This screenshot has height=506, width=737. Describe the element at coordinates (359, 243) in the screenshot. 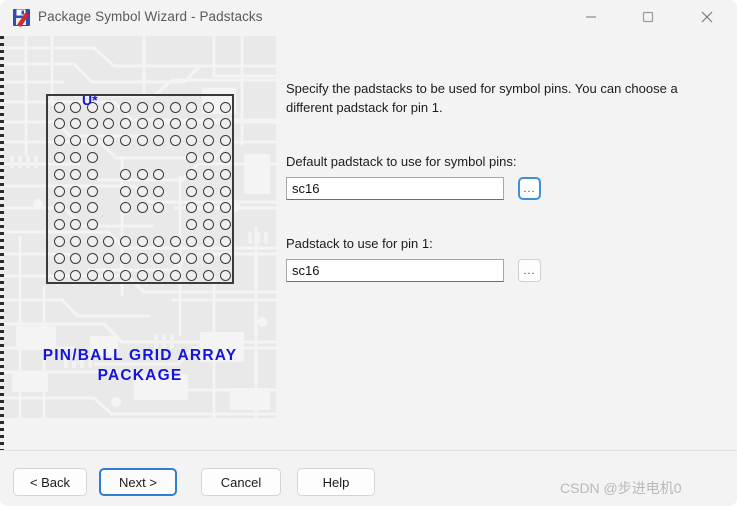

I see `pin1-padstack-label: Padstack to use for pin 1:` at that location.